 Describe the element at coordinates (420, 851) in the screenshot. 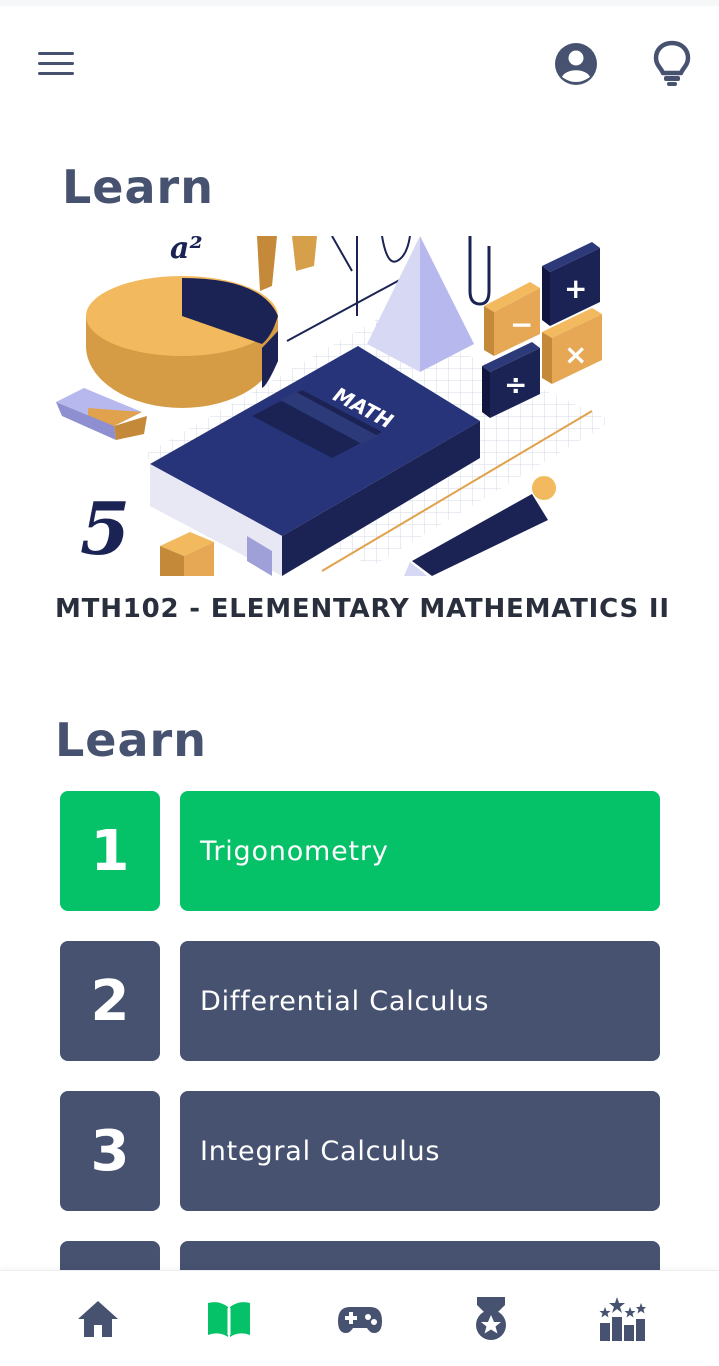

I see `lesson-label: Trigonometry` at that location.